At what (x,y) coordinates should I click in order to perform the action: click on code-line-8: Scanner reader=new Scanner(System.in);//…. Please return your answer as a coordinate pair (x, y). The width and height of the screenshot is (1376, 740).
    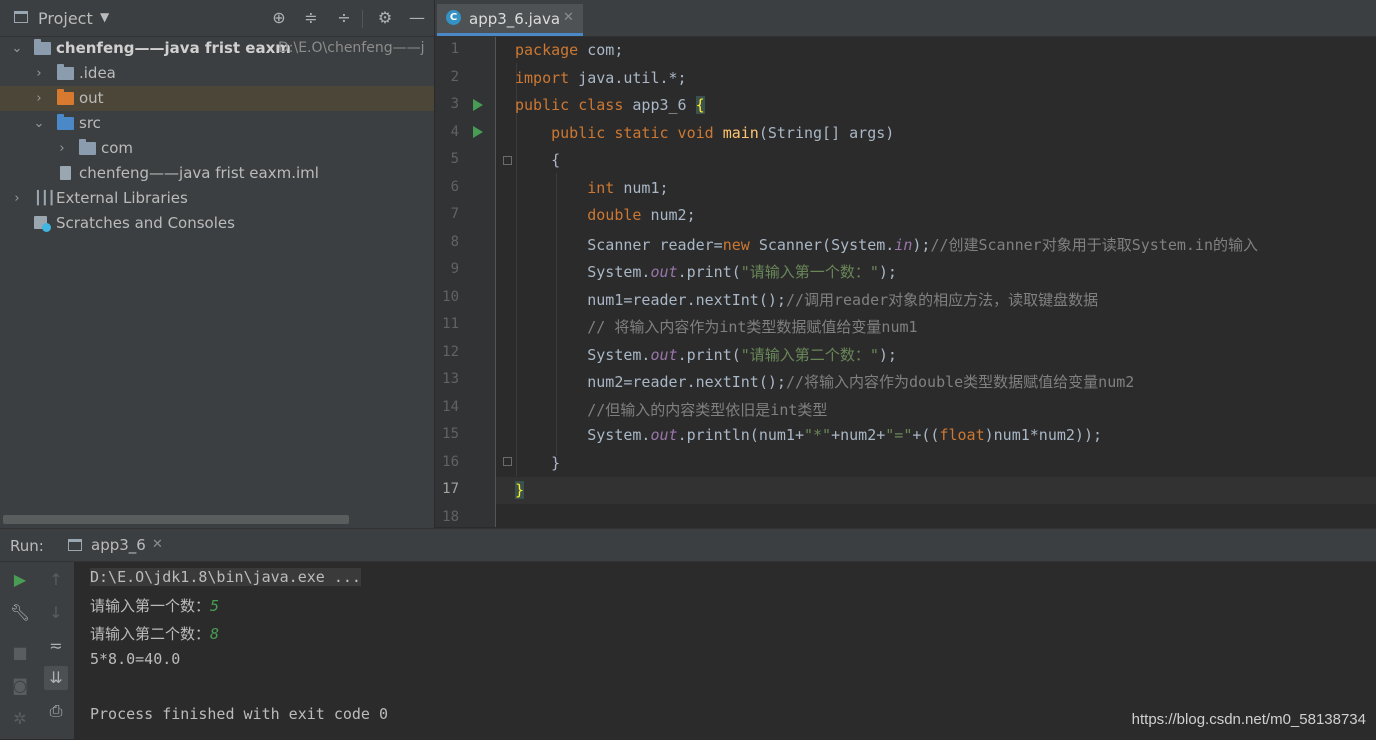
    Looking at the image, I should click on (886, 245).